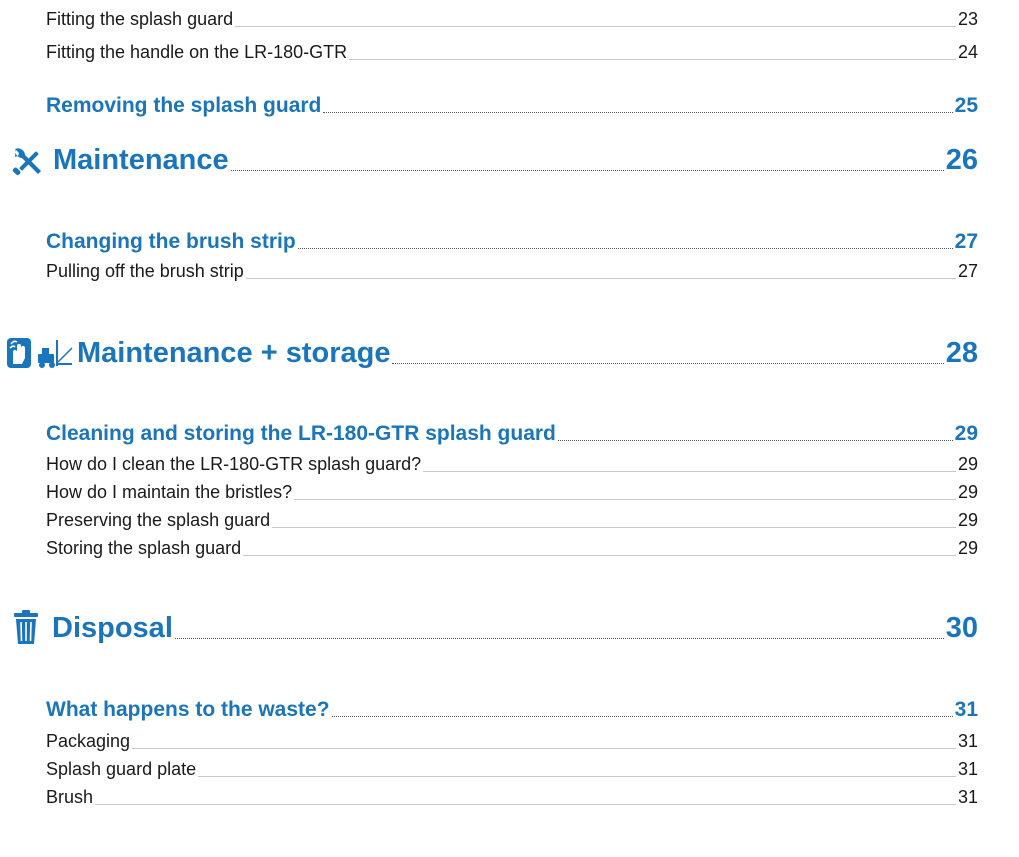 Image resolution: width=1019 pixels, height=857 pixels. Describe the element at coordinates (967, 52) in the screenshot. I see `toc-entry-page: 24` at that location.